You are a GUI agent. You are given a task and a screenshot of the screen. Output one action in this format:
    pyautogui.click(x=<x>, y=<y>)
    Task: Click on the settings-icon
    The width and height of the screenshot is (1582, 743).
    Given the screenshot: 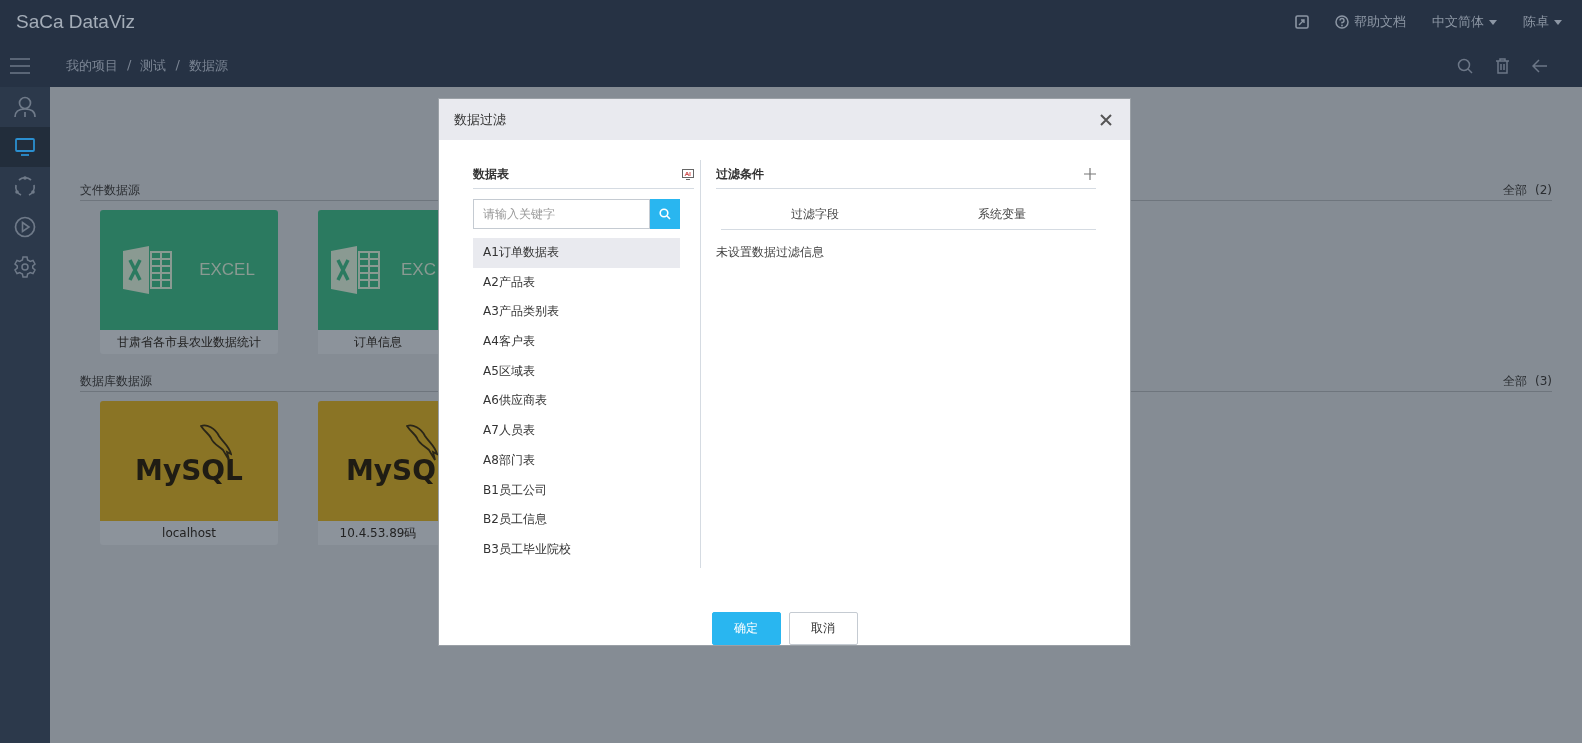 What is the action you would take?
    pyautogui.click(x=25, y=267)
    